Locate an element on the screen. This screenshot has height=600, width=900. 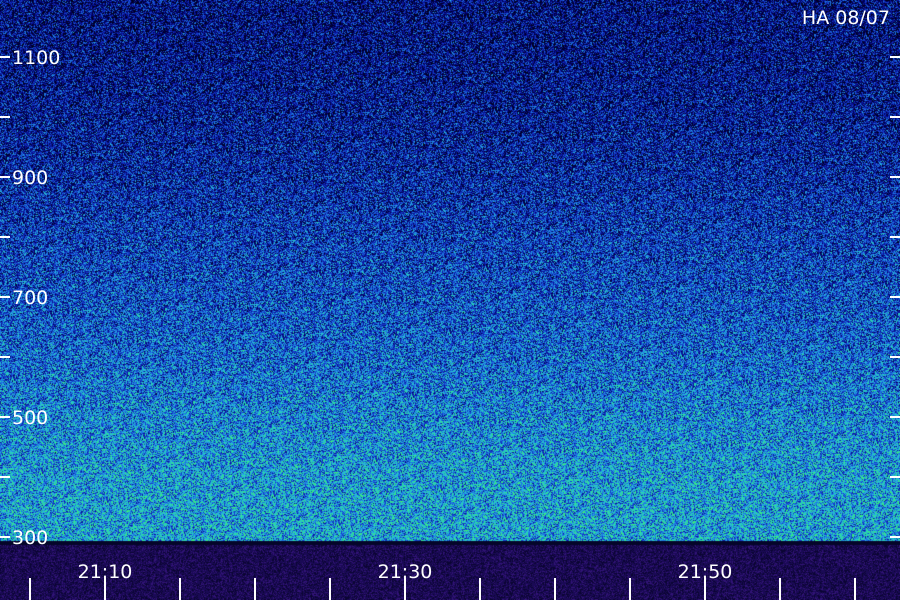
x-axis: 21:10 21:30 21:50 is located at coordinates (442, 580).